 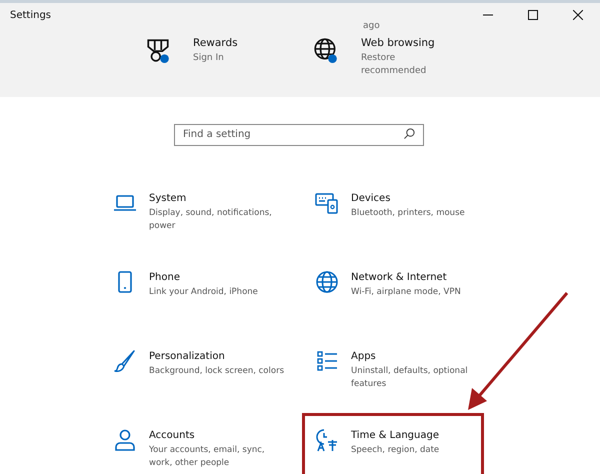 I want to click on settings-category: Time & Language Speech, region, date, so click(x=415, y=452).